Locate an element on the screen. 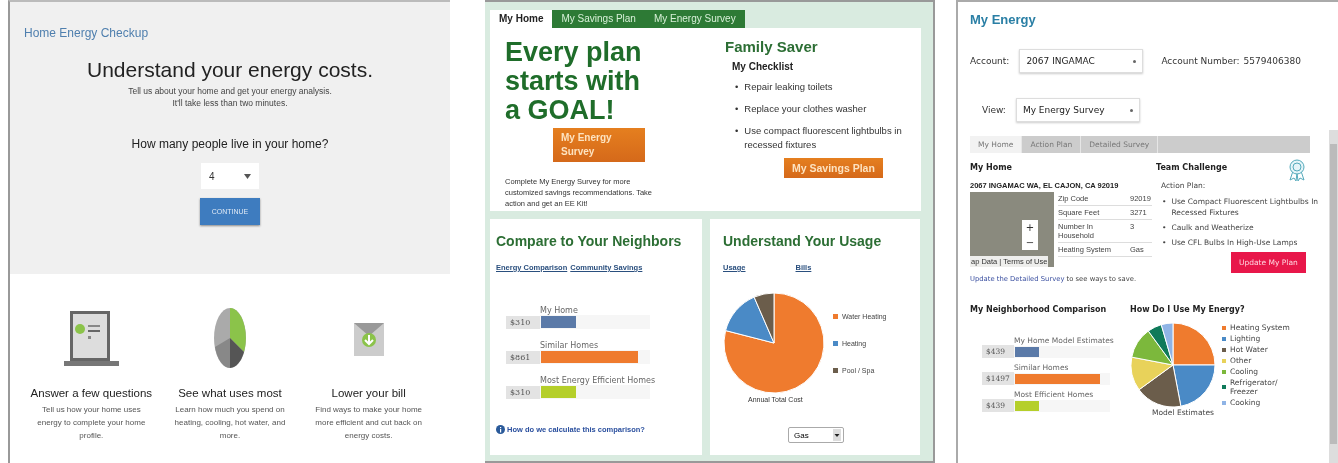  tab: My Home is located at coordinates (521, 19).